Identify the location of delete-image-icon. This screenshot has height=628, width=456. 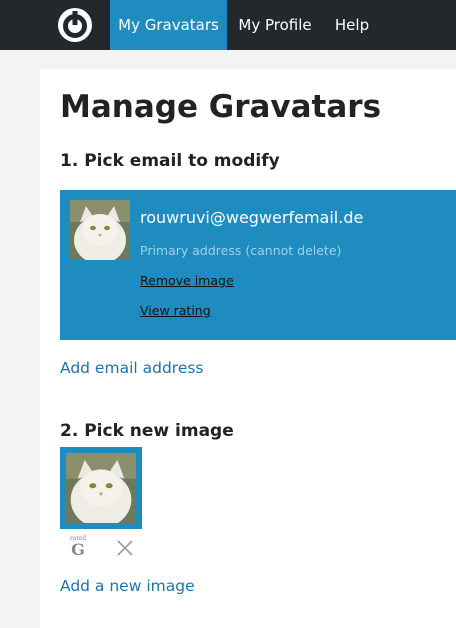
(125, 548).